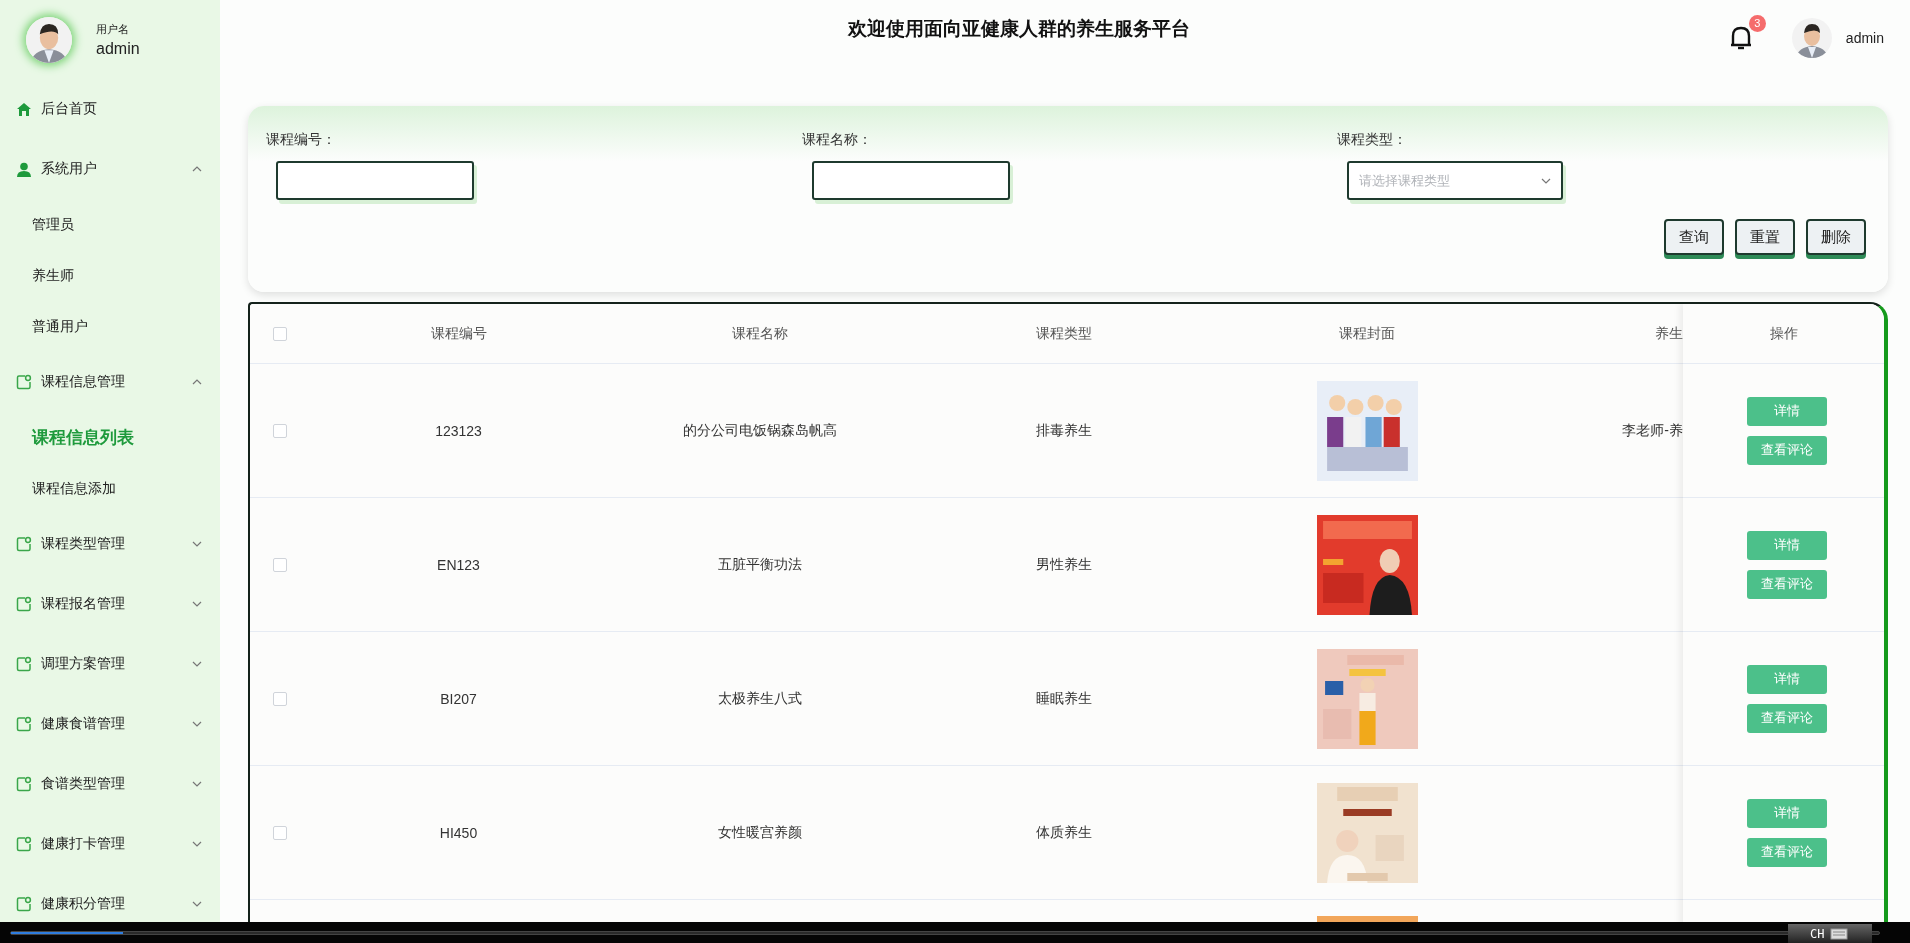 The image size is (1910, 943). I want to click on field-label: 课程类型：, so click(1372, 140).